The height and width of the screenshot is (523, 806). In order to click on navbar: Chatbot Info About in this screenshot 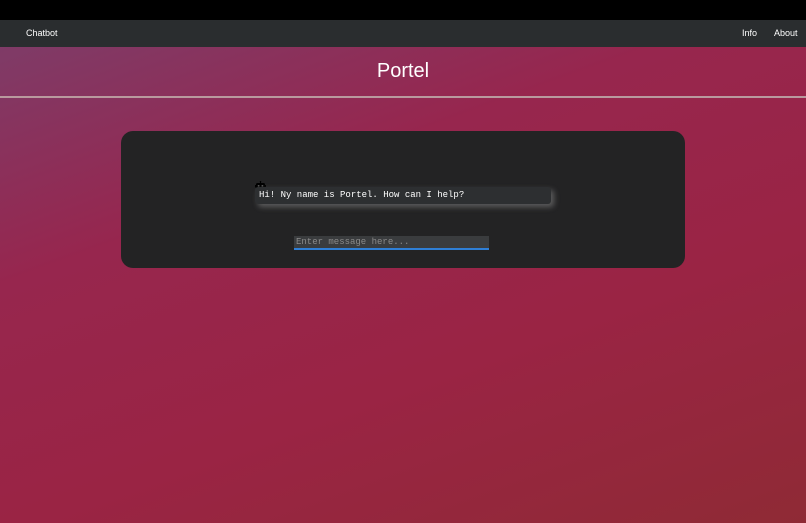, I will do `click(403, 33)`.